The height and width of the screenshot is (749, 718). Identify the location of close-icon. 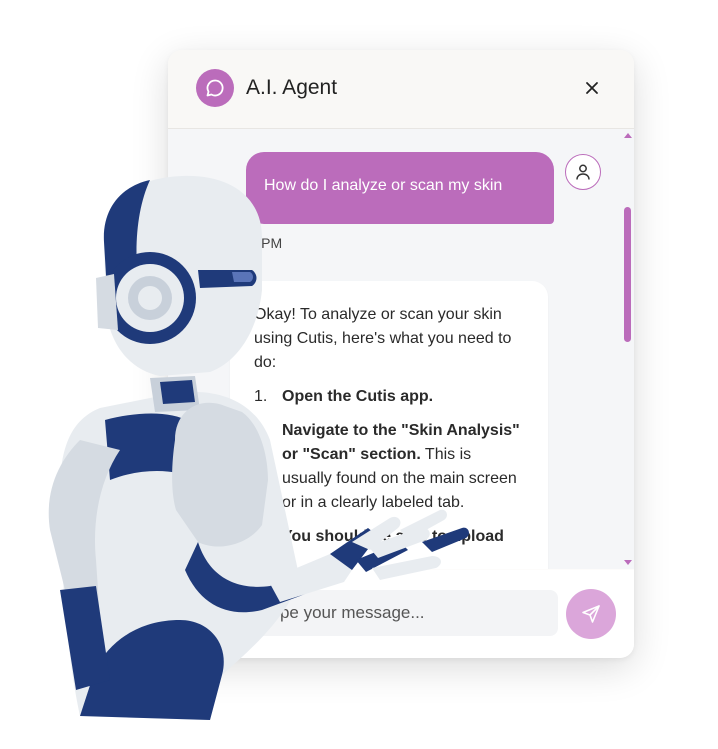
(592, 88).